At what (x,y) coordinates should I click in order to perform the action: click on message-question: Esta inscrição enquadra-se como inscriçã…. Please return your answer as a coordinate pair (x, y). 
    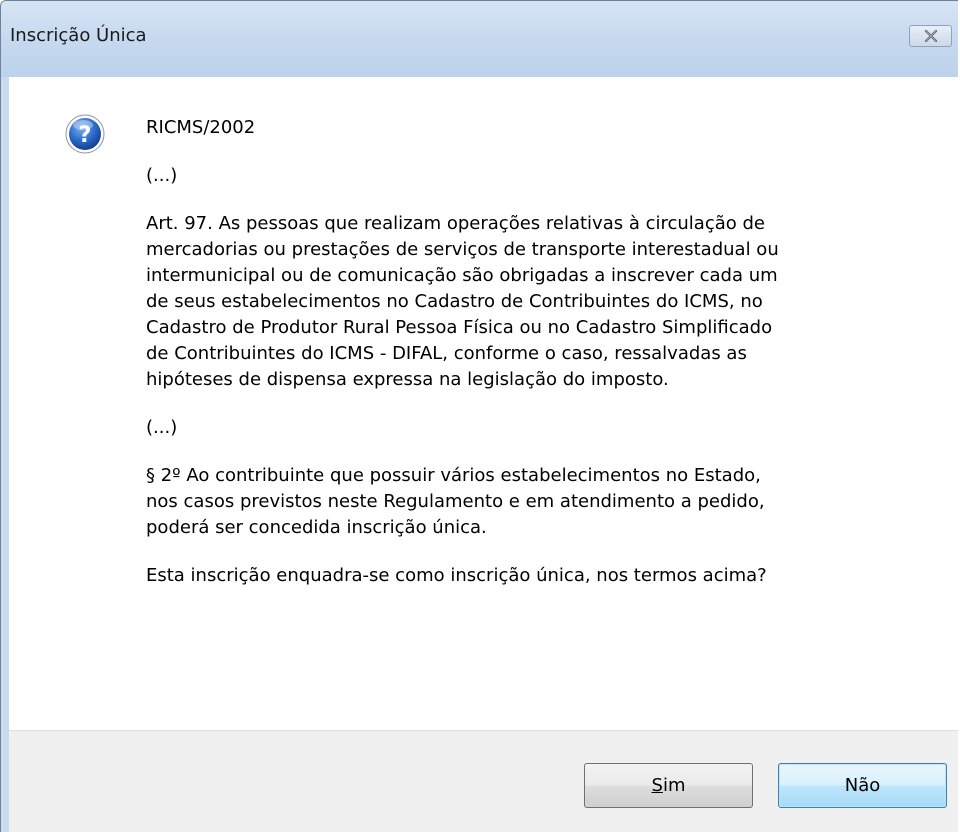
    Looking at the image, I should click on (456, 575).